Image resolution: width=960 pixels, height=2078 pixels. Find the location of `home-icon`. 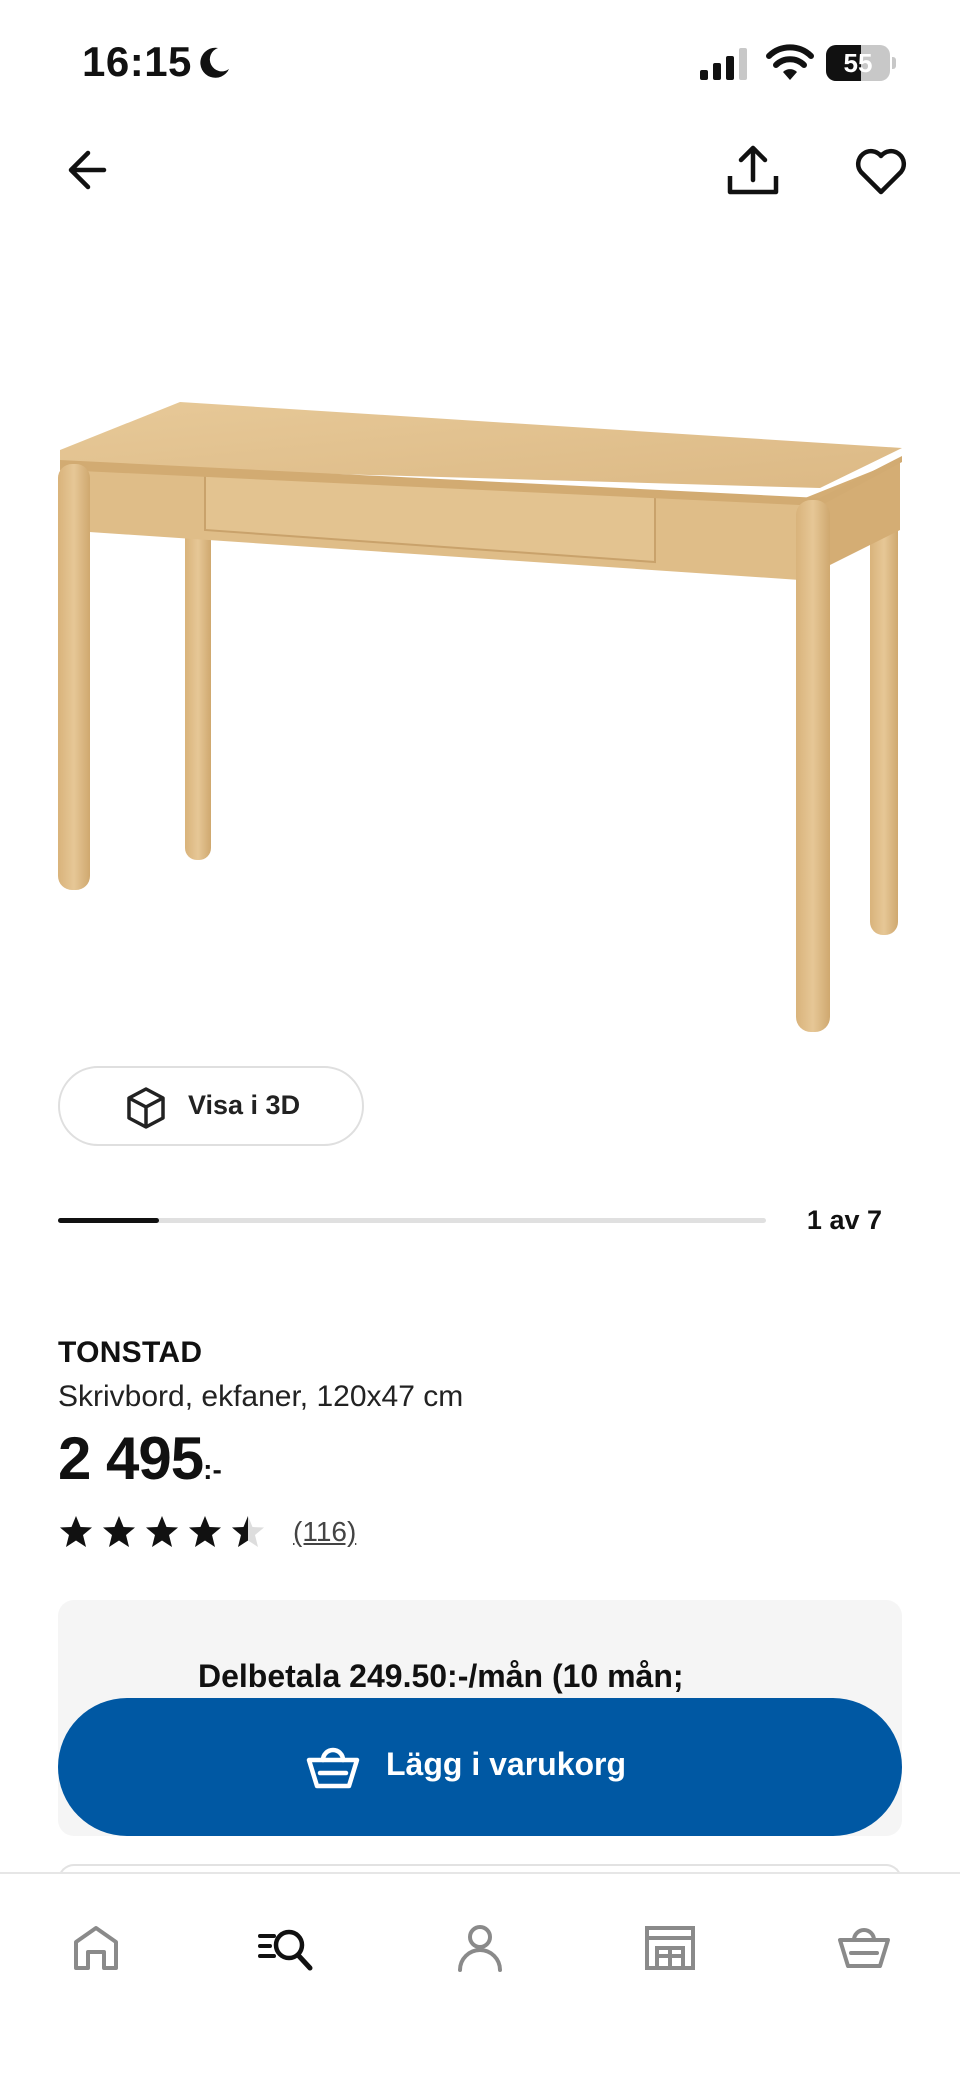

home-icon is located at coordinates (96, 1948).